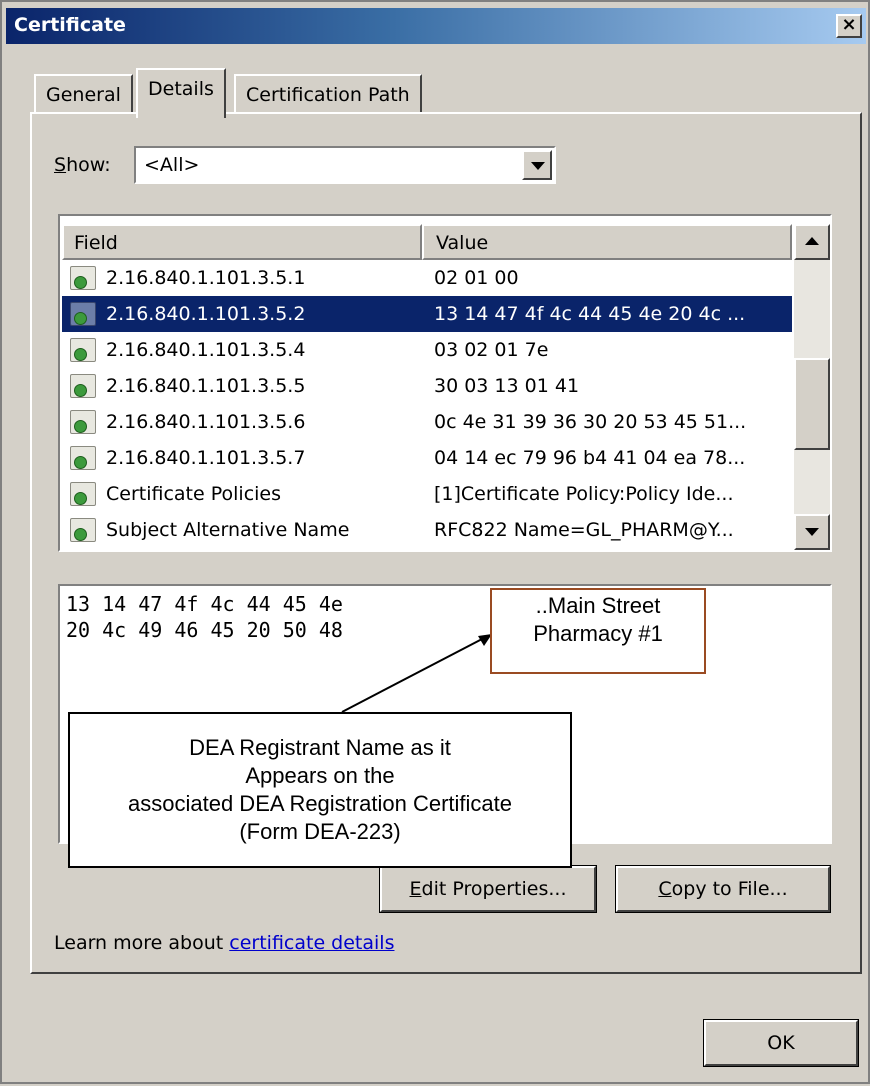 This screenshot has height=1086, width=870. Describe the element at coordinates (507, 386) in the screenshot. I see `row-value: 30 03 13 01 41` at that location.